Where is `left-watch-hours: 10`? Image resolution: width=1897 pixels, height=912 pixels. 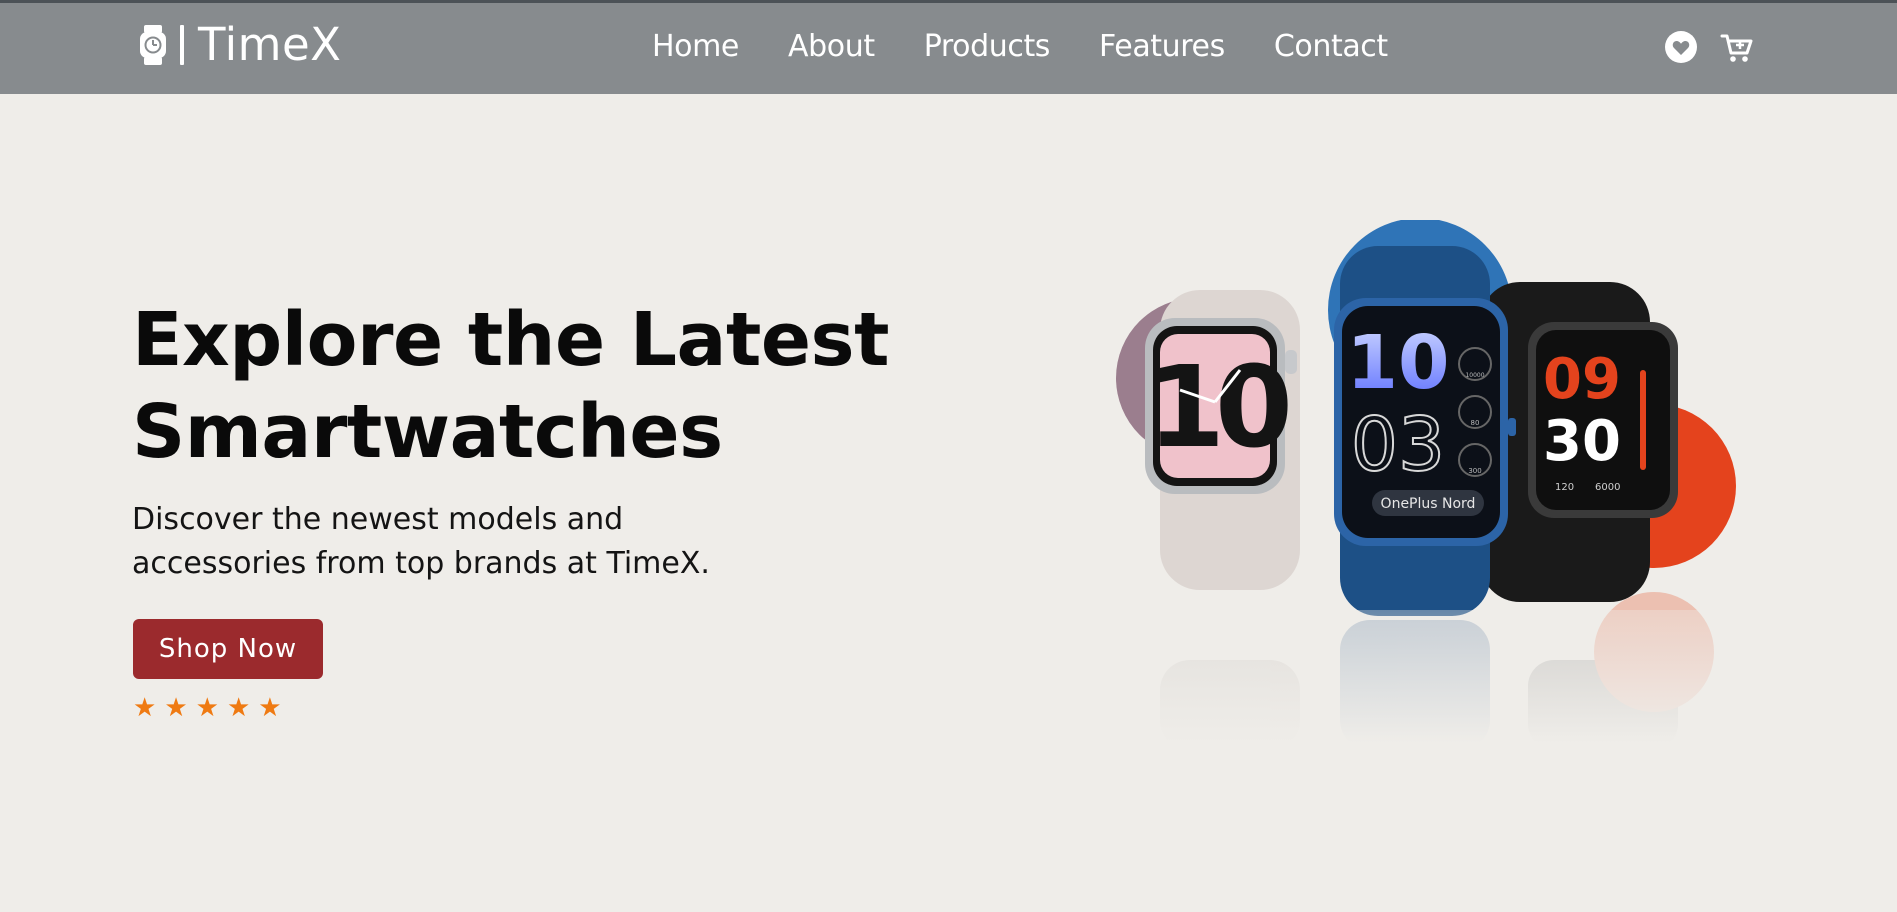 left-watch-hours: 10 is located at coordinates (1217, 408).